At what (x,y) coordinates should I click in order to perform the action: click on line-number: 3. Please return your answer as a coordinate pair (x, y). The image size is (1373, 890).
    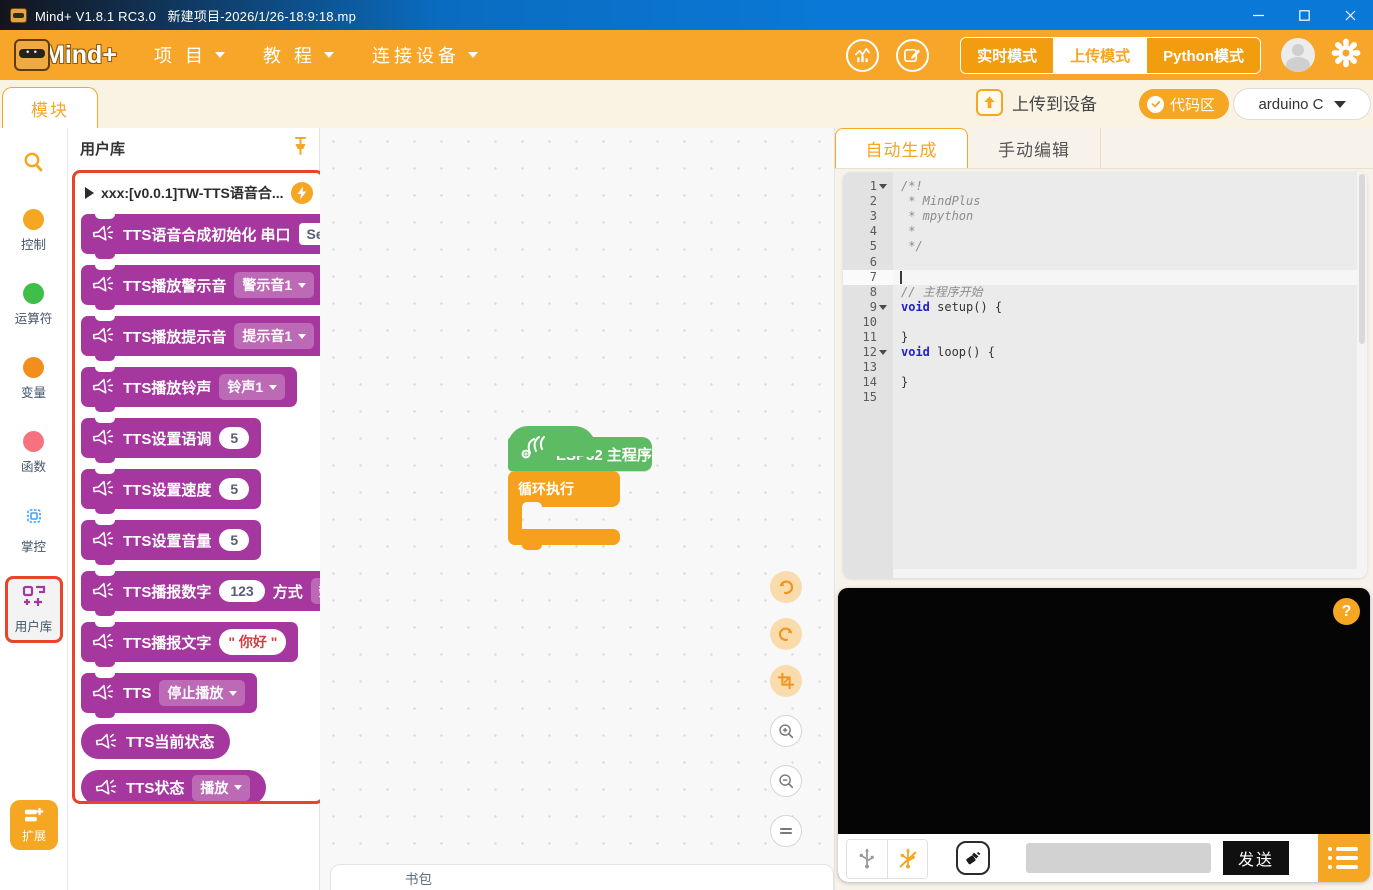
    Looking at the image, I should click on (873, 216).